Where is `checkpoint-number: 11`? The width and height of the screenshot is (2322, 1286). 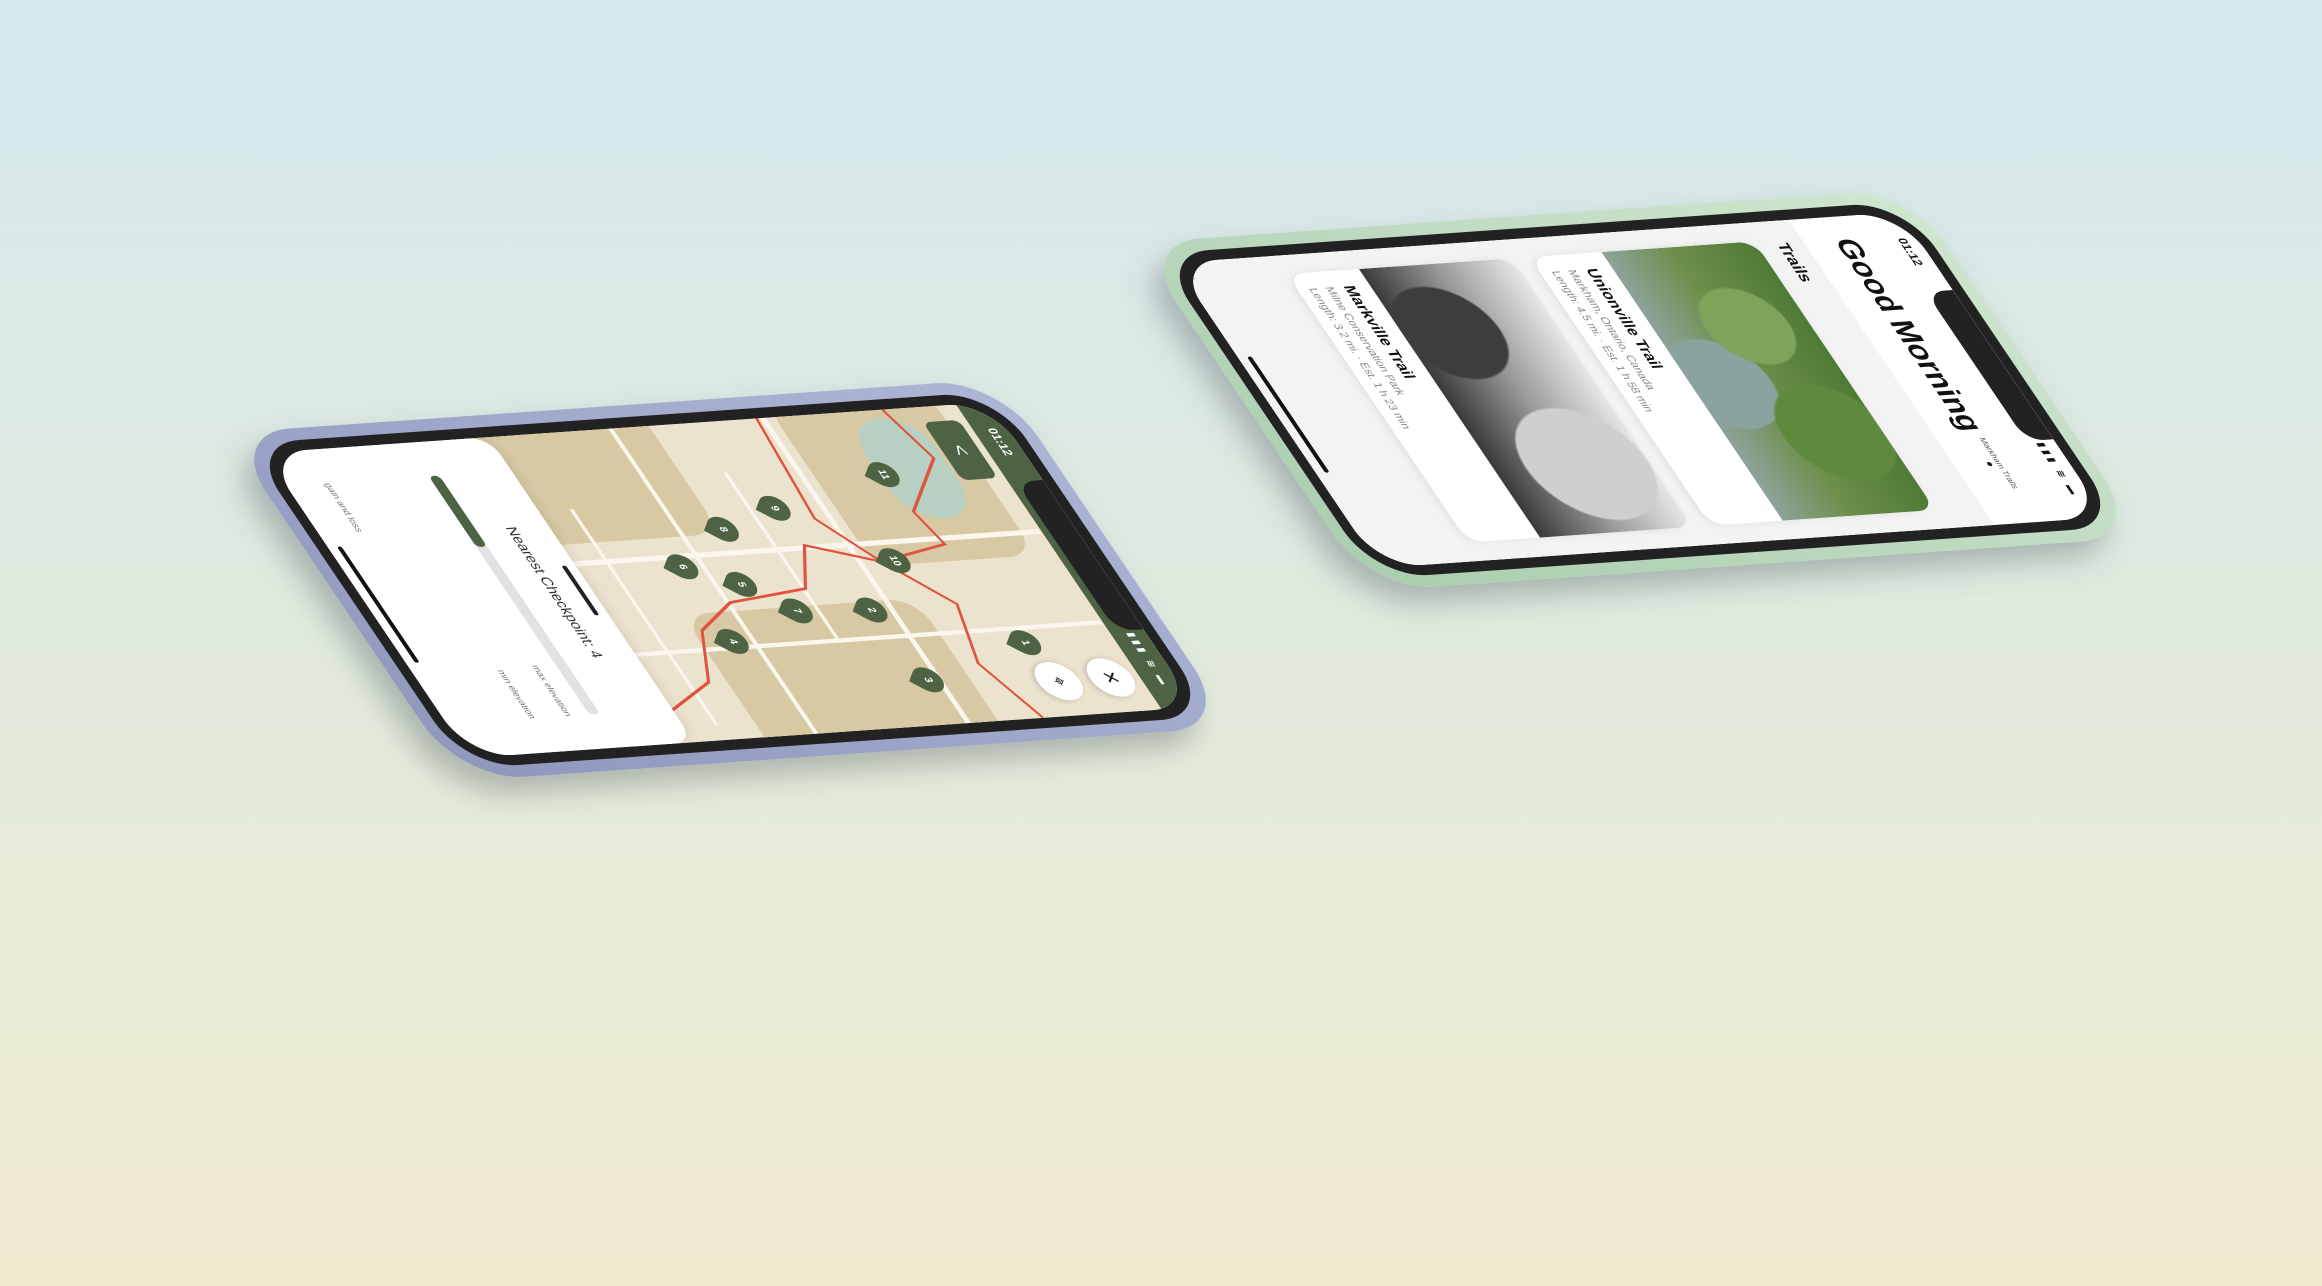 checkpoint-number: 11 is located at coordinates (884, 474).